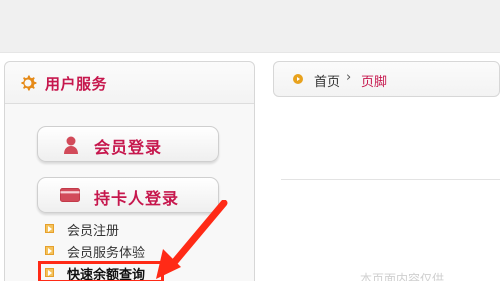 The width and height of the screenshot is (500, 281). Describe the element at coordinates (327, 80) in the screenshot. I see `breadcrumb-home: 首页` at that location.